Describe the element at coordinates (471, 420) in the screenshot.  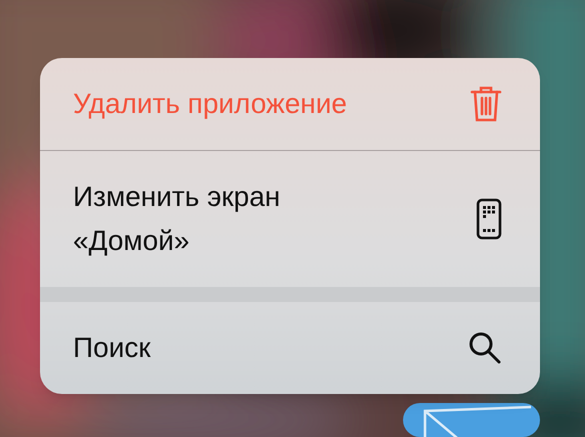
I see `app-icon` at that location.